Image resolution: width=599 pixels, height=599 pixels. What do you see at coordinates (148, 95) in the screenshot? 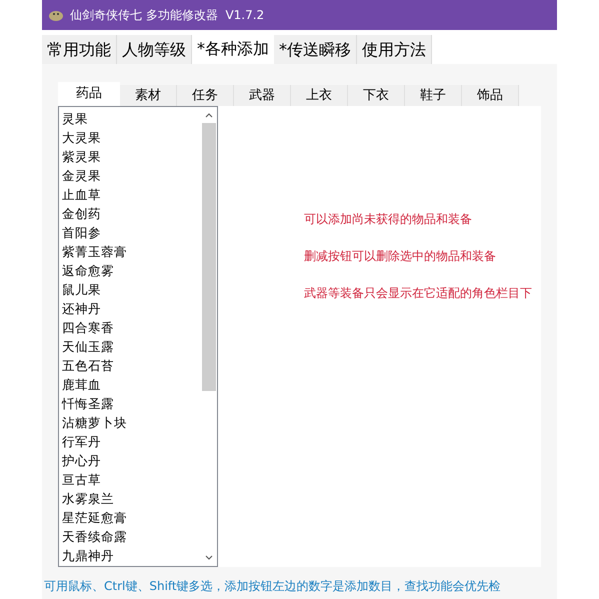
I see `sub-tab: 素材` at bounding box center [148, 95].